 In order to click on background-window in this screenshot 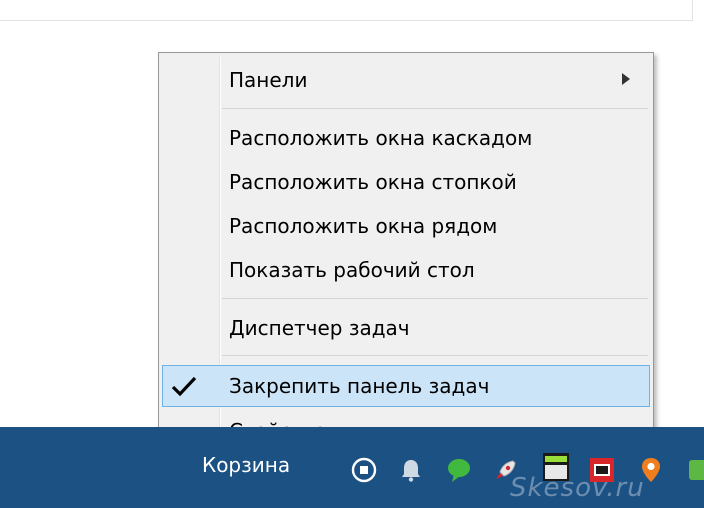, I will do `click(346, 10)`.